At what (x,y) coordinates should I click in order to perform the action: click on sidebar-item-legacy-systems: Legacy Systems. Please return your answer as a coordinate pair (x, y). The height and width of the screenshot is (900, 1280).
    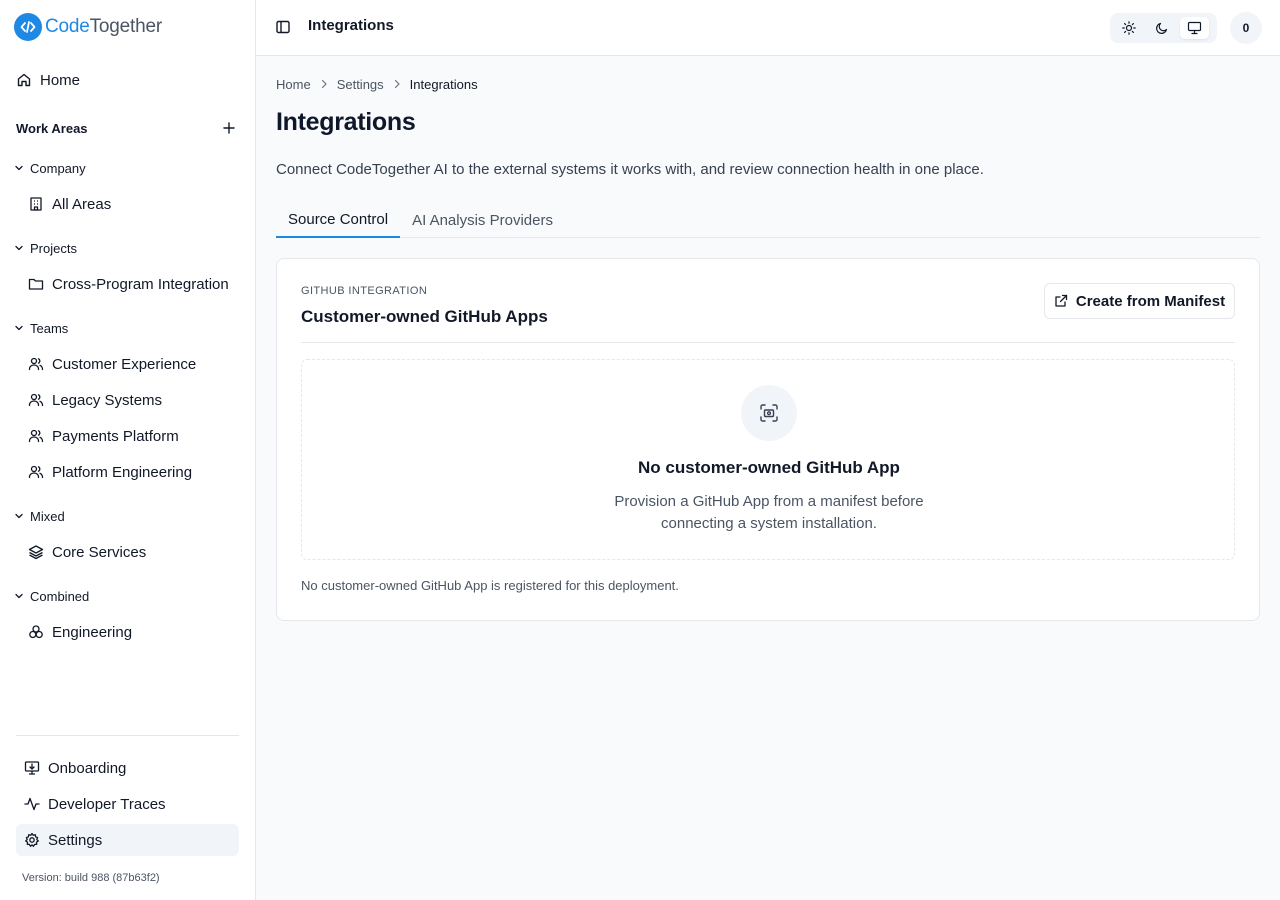
    Looking at the image, I should click on (133, 400).